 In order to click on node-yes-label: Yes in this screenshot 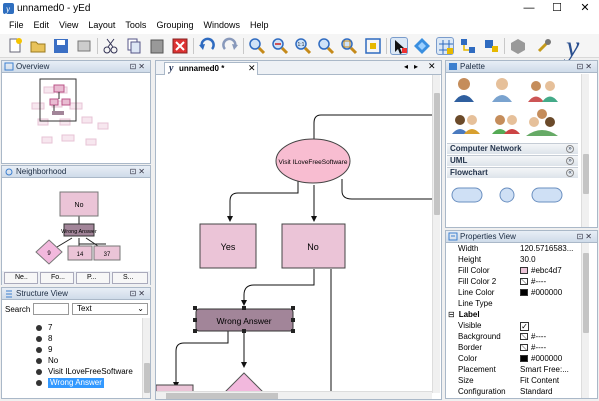, I will do `click(228, 247)`.